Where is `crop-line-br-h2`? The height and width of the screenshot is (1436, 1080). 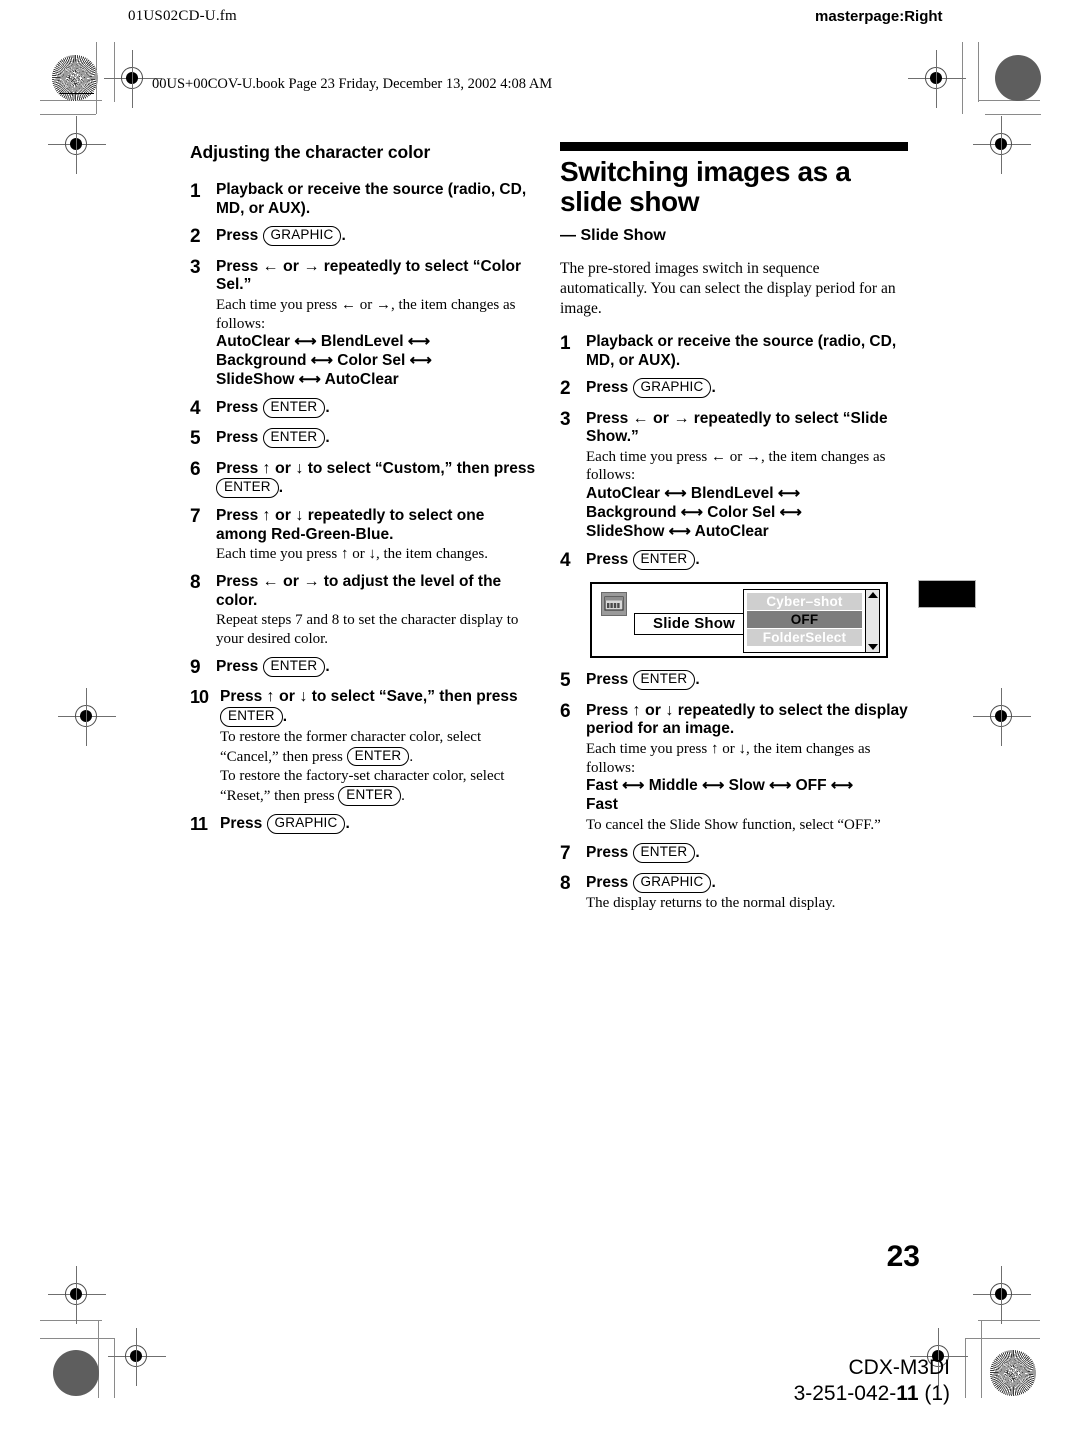 crop-line-br-h2 is located at coordinates (1002, 1338).